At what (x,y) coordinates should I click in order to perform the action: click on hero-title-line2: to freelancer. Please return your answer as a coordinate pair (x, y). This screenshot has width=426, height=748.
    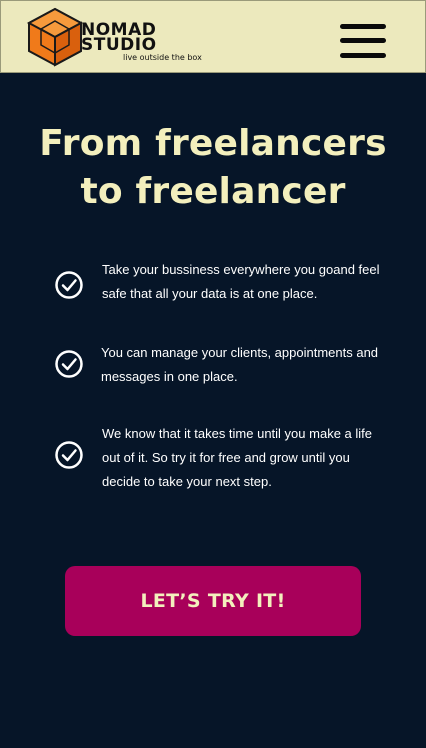
    Looking at the image, I should click on (213, 191).